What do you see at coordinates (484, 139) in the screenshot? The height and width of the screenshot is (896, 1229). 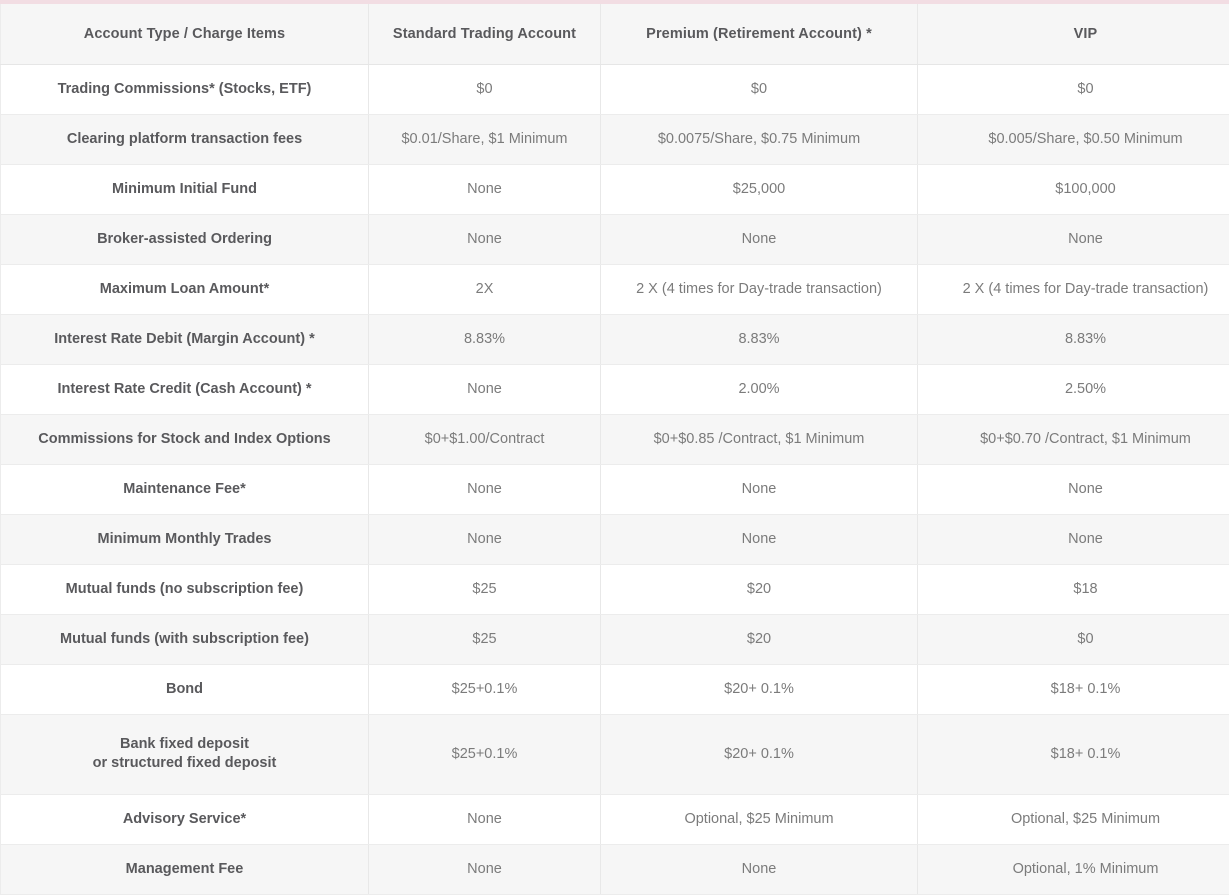 I see `value-standard: $0.01/Share, $1 Minimum` at bounding box center [484, 139].